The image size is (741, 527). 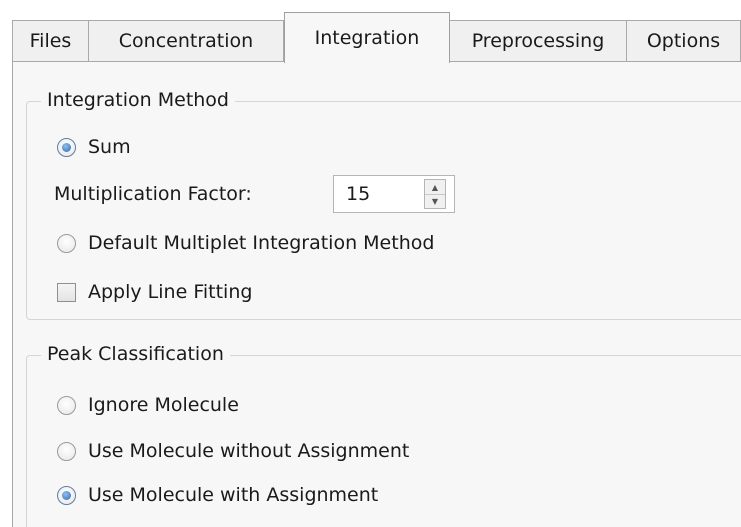 What do you see at coordinates (538, 40) in the screenshot?
I see `tab-preprocessing: Preprocessing` at bounding box center [538, 40].